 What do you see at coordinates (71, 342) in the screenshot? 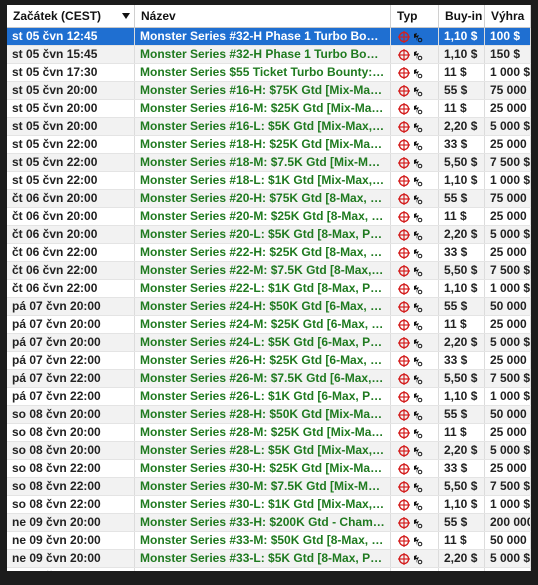
I see `start-time: pá 07 čvn 20:00` at bounding box center [71, 342].